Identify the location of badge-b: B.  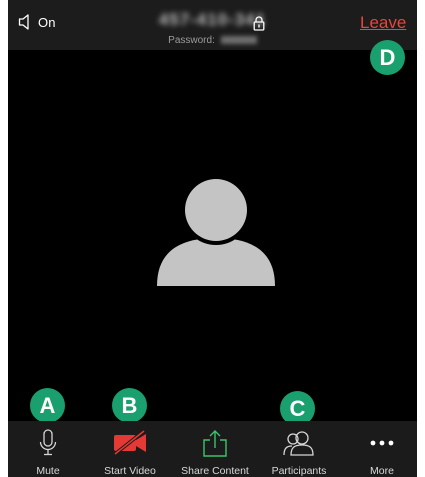
(129, 405).